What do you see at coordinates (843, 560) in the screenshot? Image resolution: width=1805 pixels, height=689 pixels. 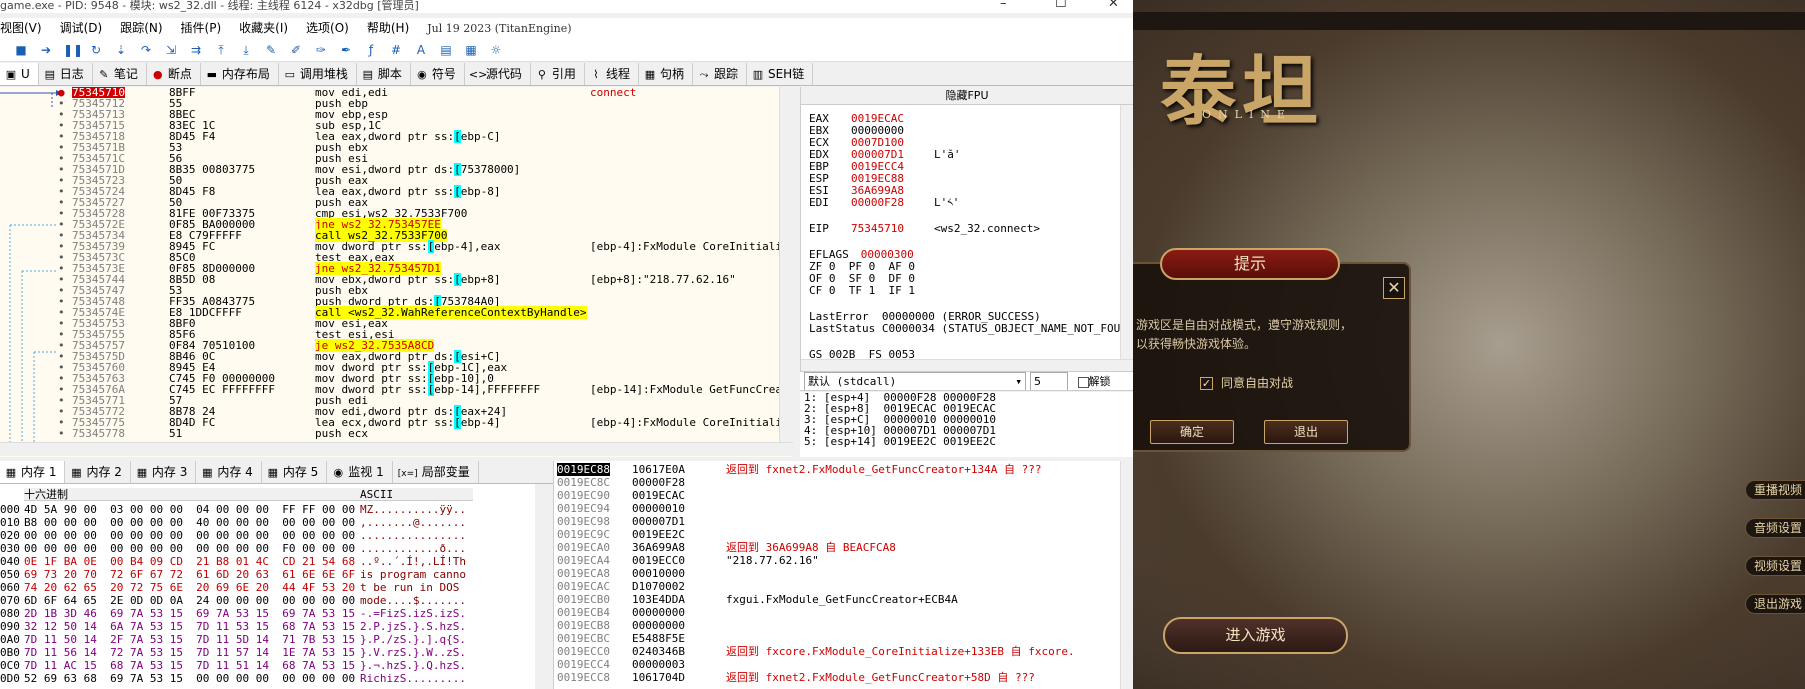 I see `stack-row: 0019ECA4 0019ECC0 "218.77.62.16"` at bounding box center [843, 560].